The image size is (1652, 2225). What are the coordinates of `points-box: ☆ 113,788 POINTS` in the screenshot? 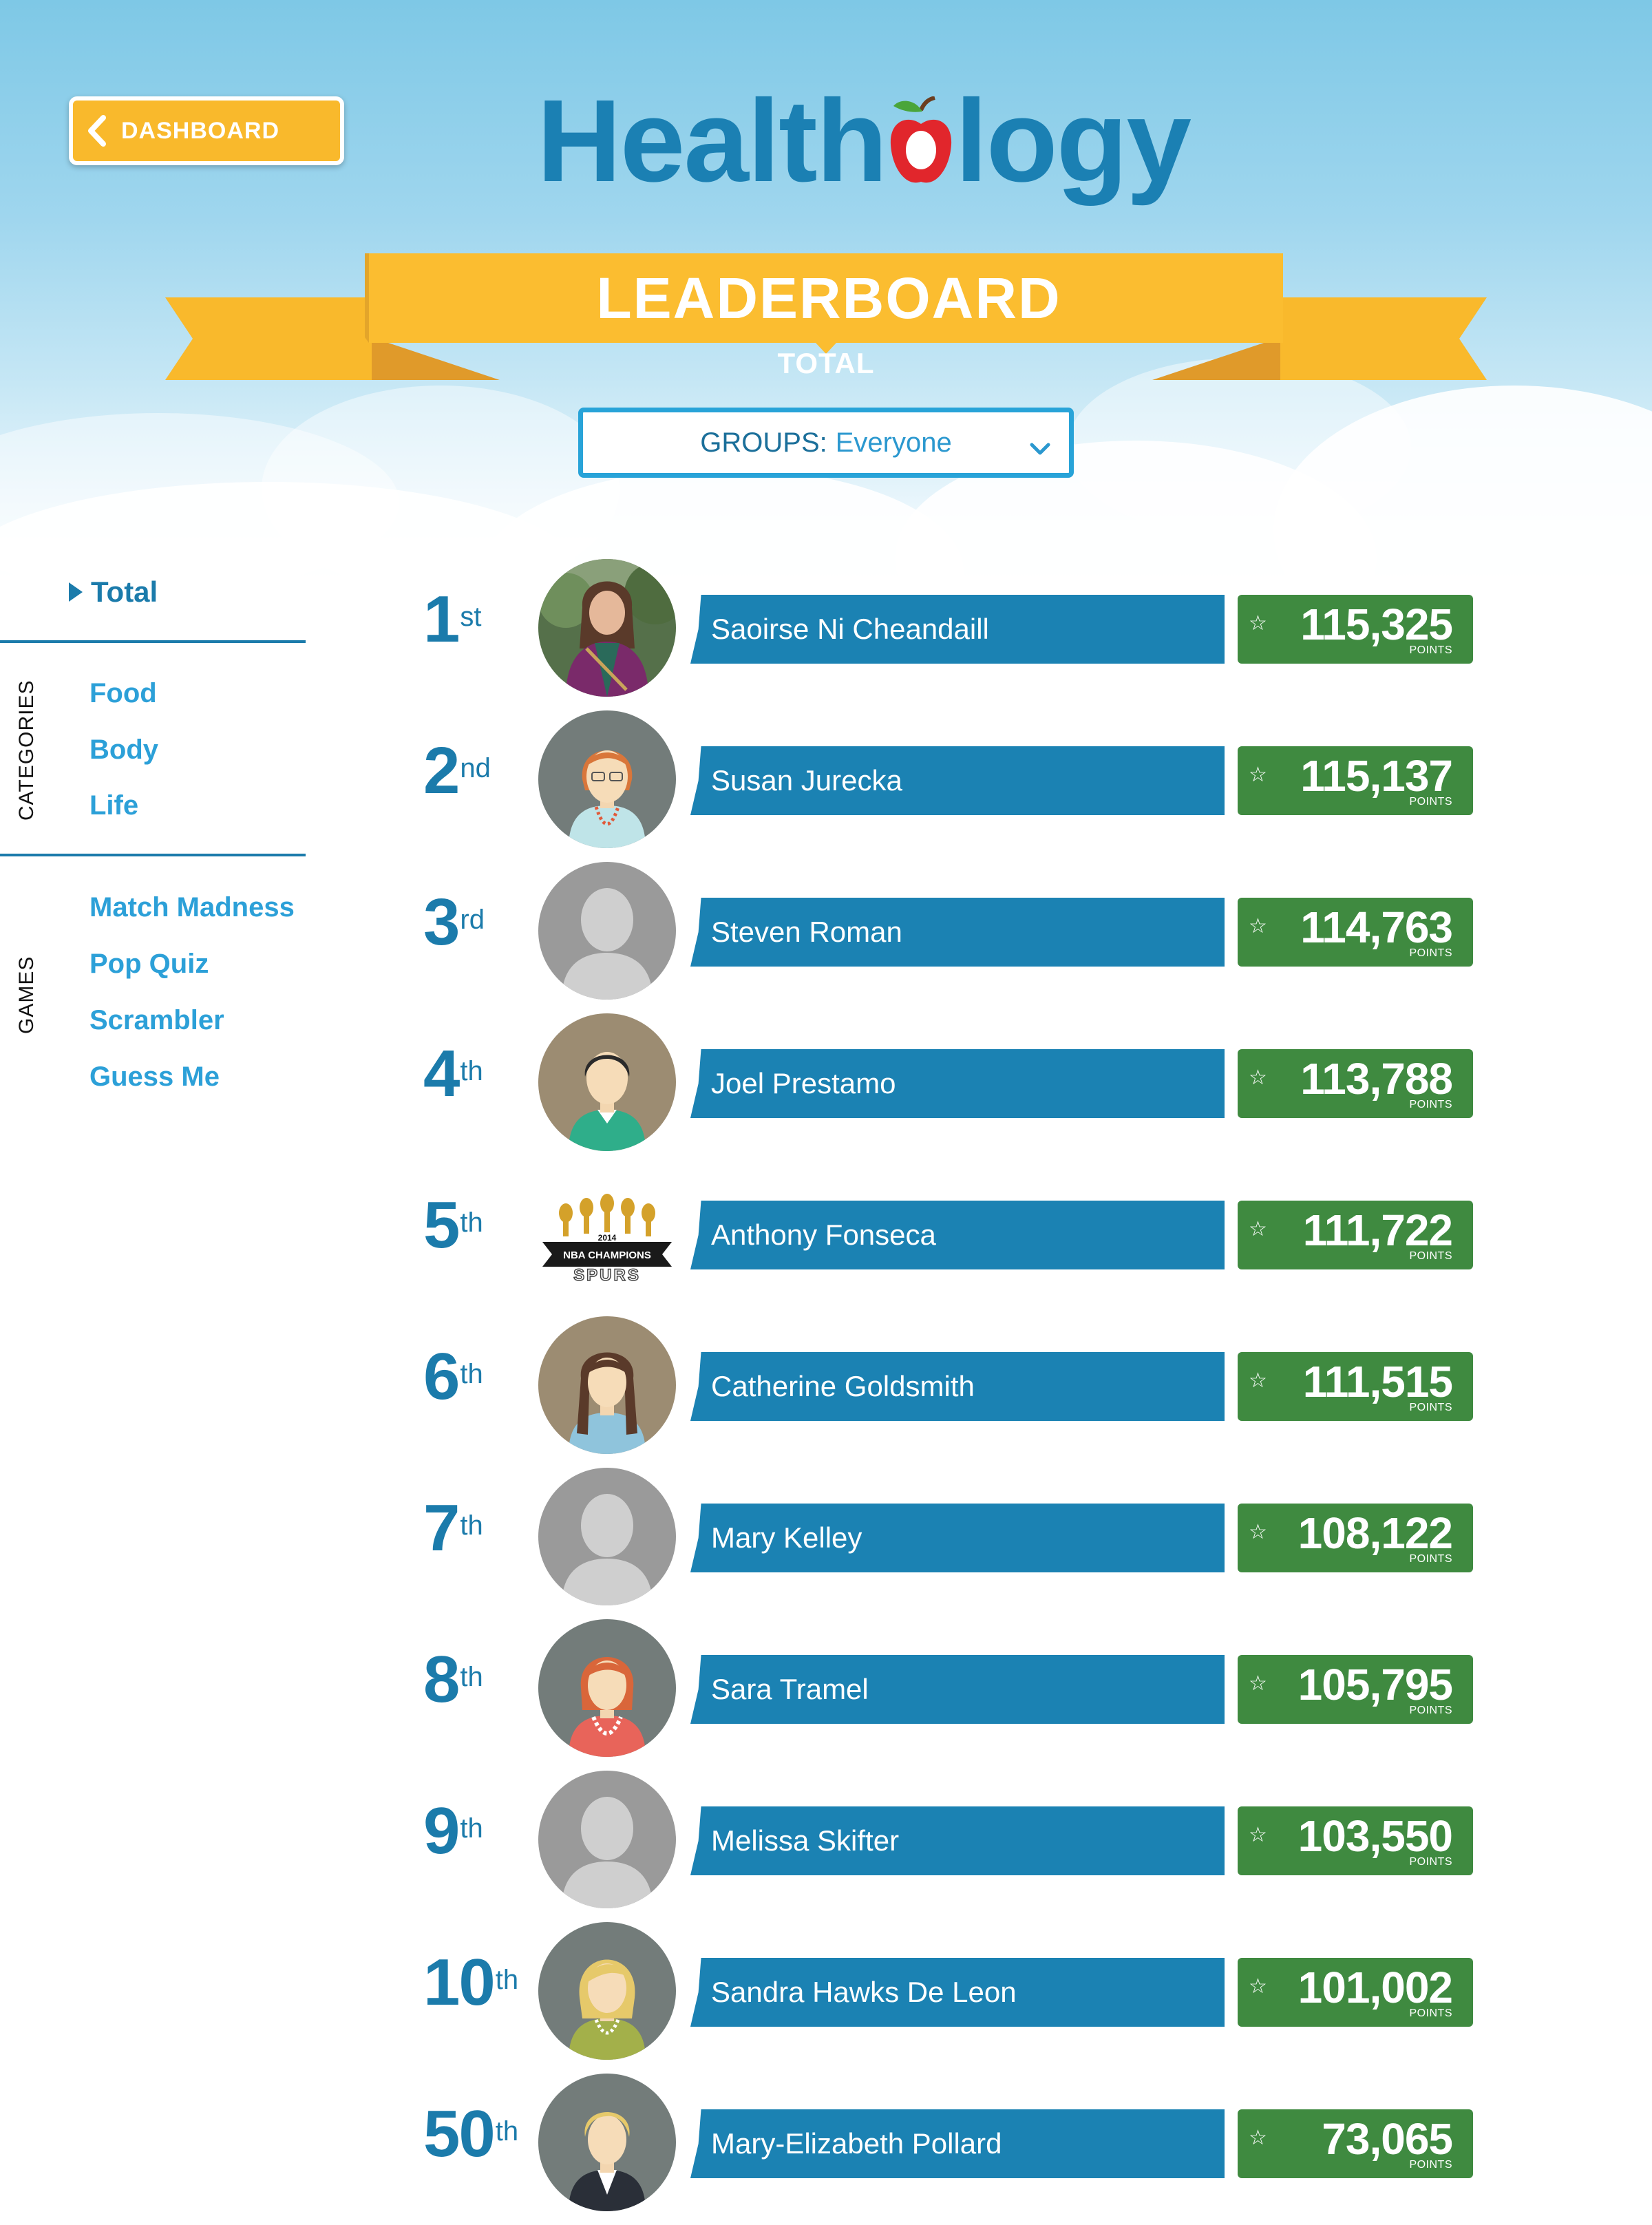 It's located at (1355, 1083).